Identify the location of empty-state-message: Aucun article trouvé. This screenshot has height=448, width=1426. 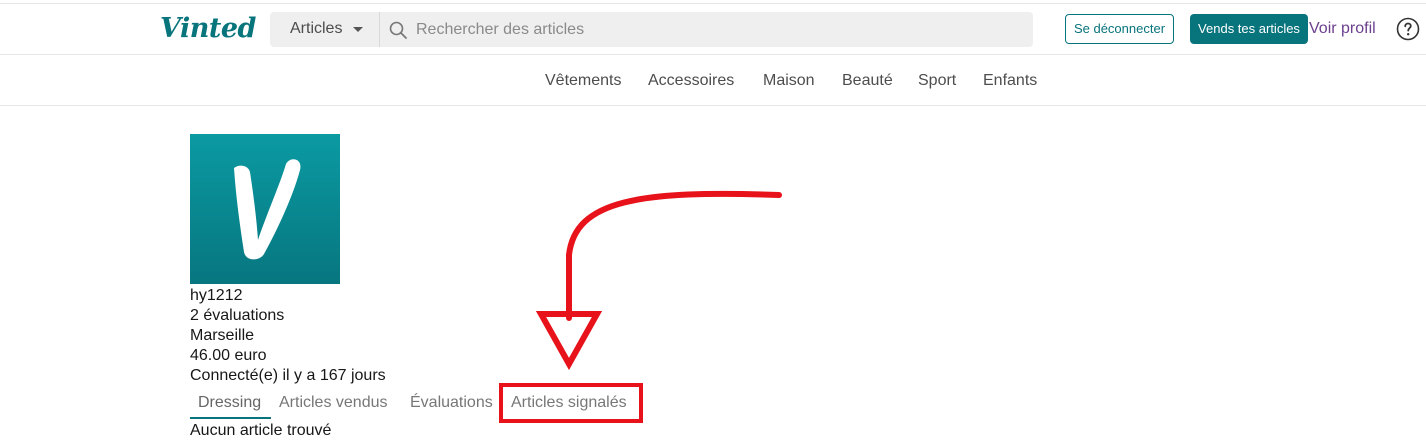
(261, 430).